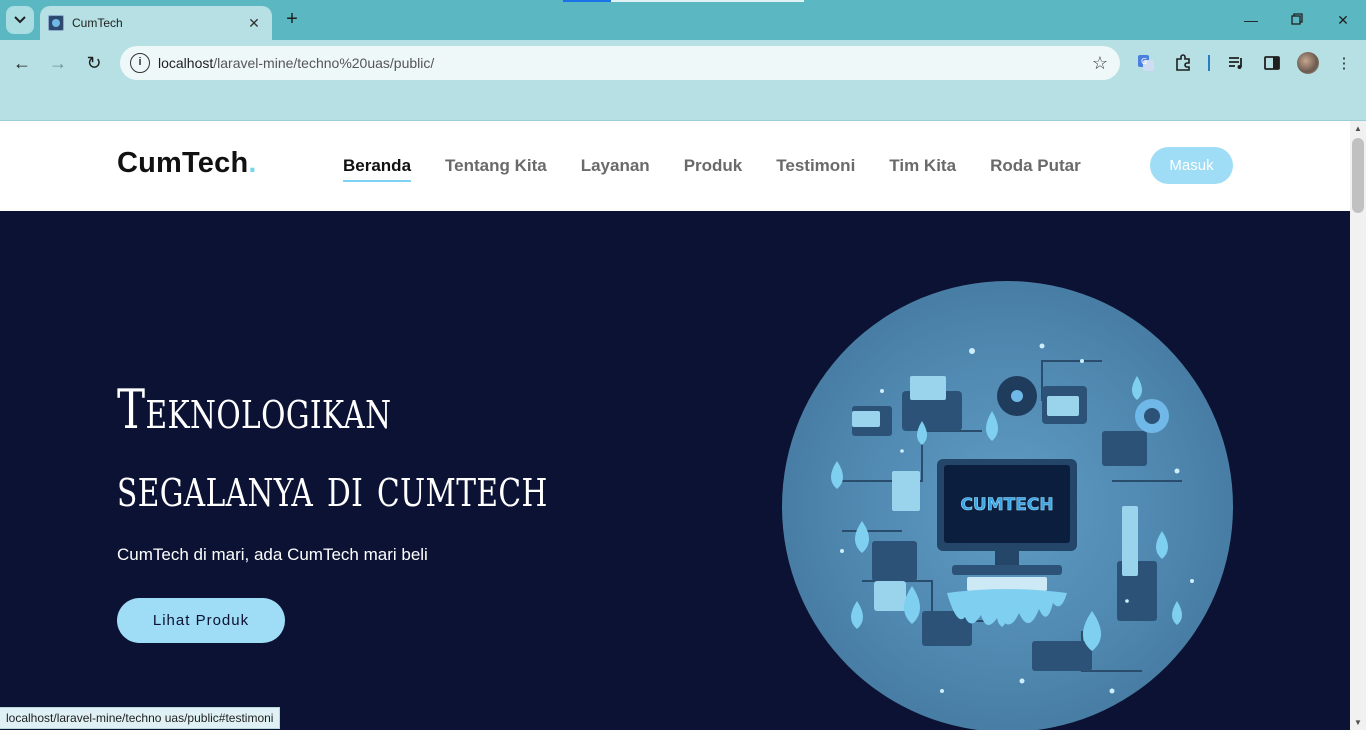 The image size is (1366, 730). Describe the element at coordinates (377, 170) in the screenshot. I see `nav-beranda: Beranda` at that location.